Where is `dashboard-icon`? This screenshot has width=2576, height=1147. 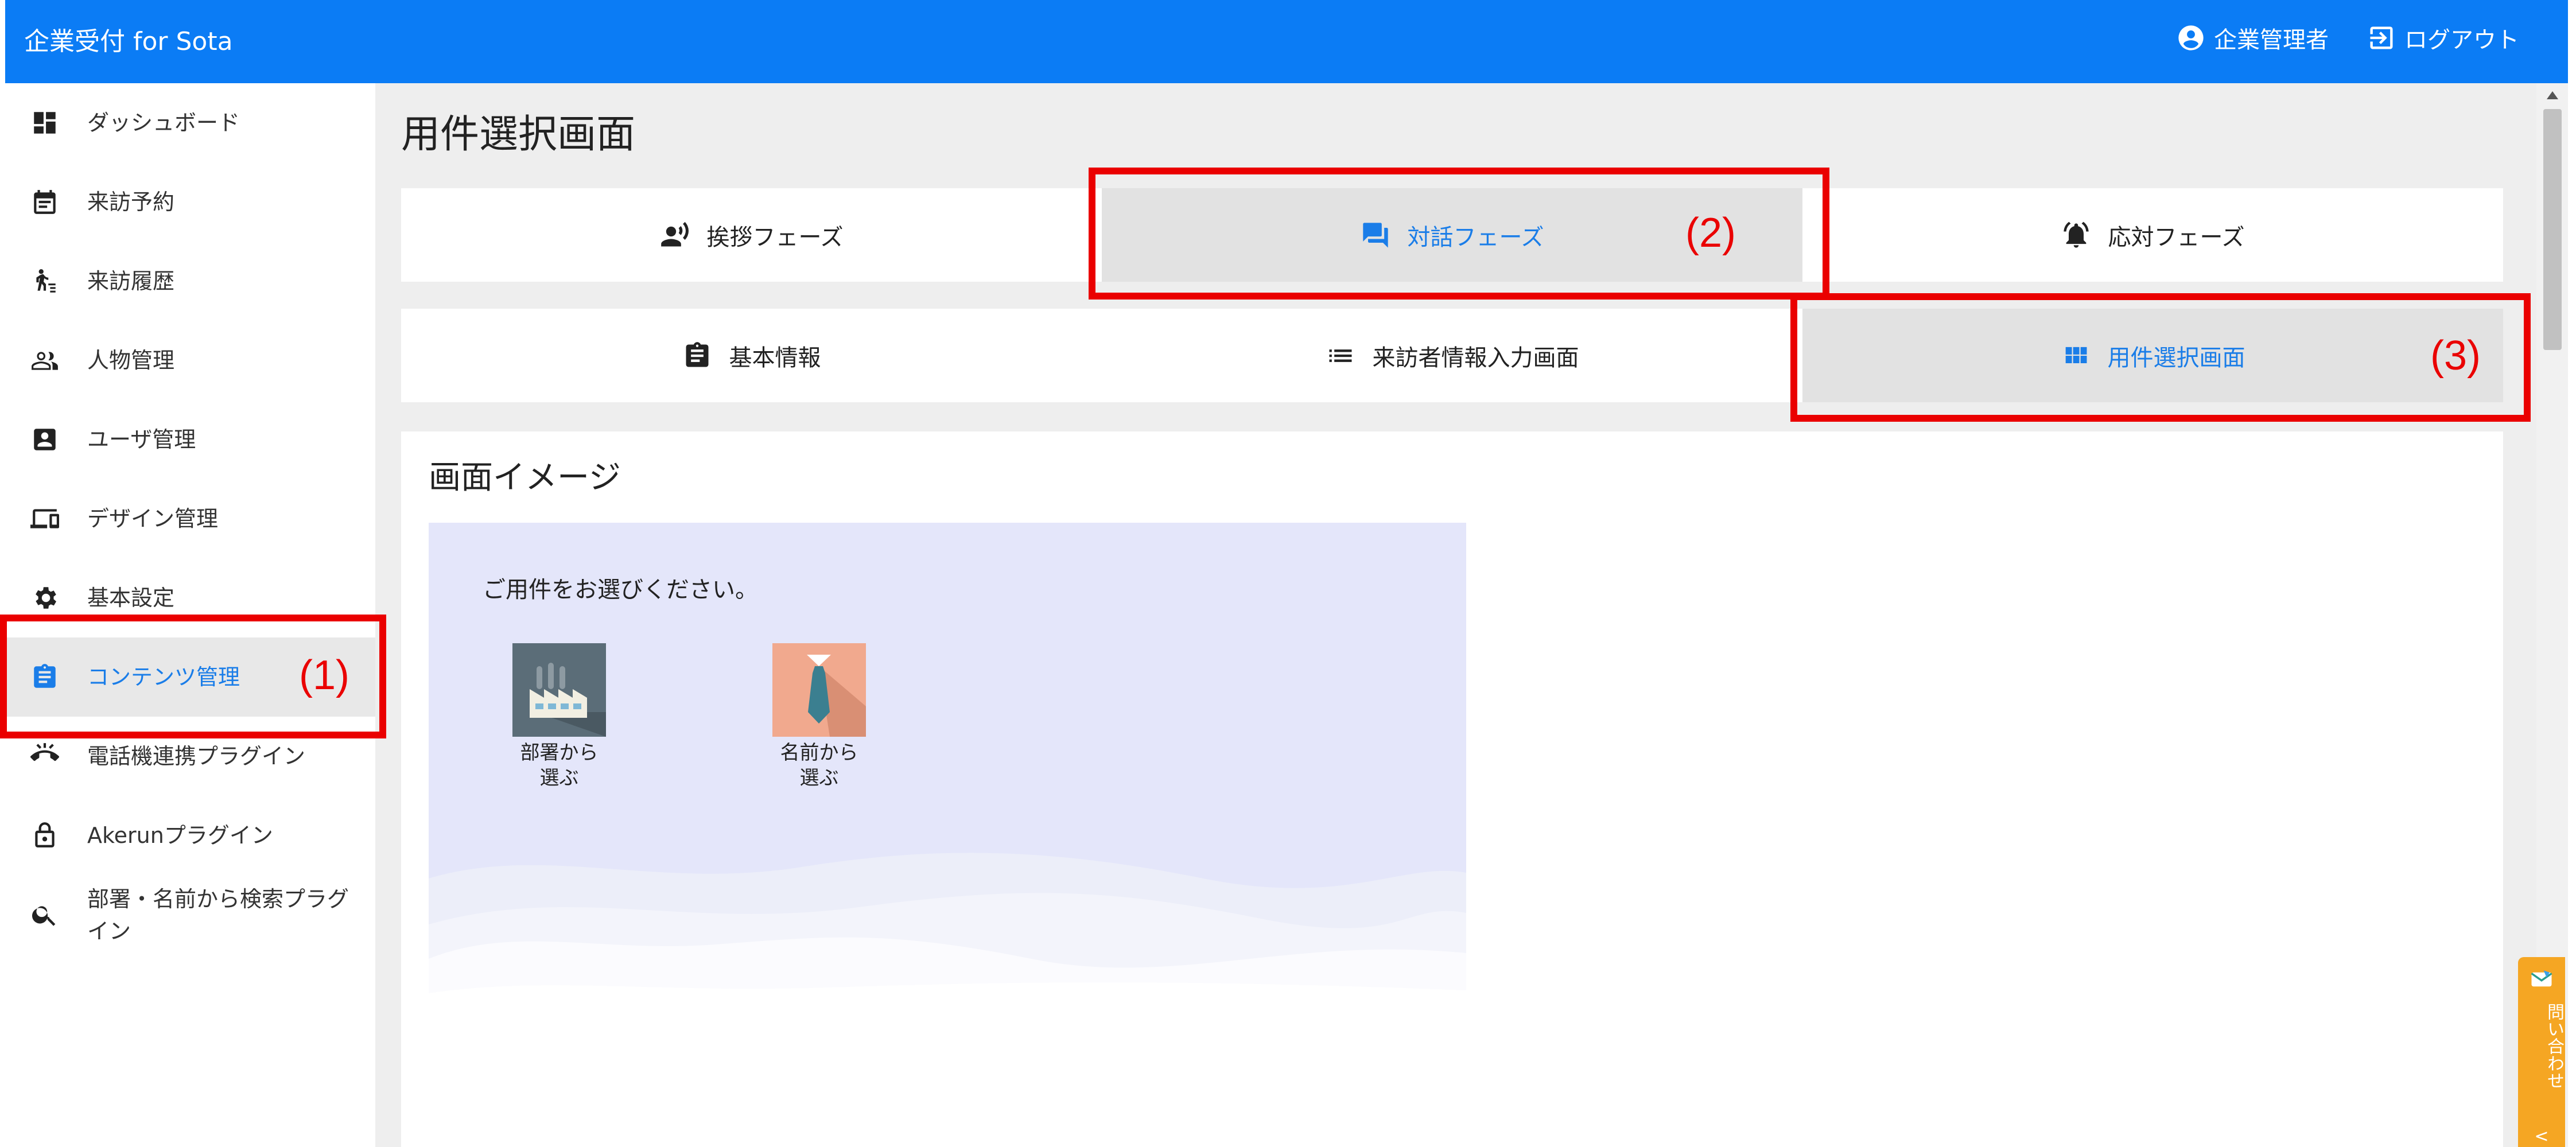
dashboard-icon is located at coordinates (44, 123).